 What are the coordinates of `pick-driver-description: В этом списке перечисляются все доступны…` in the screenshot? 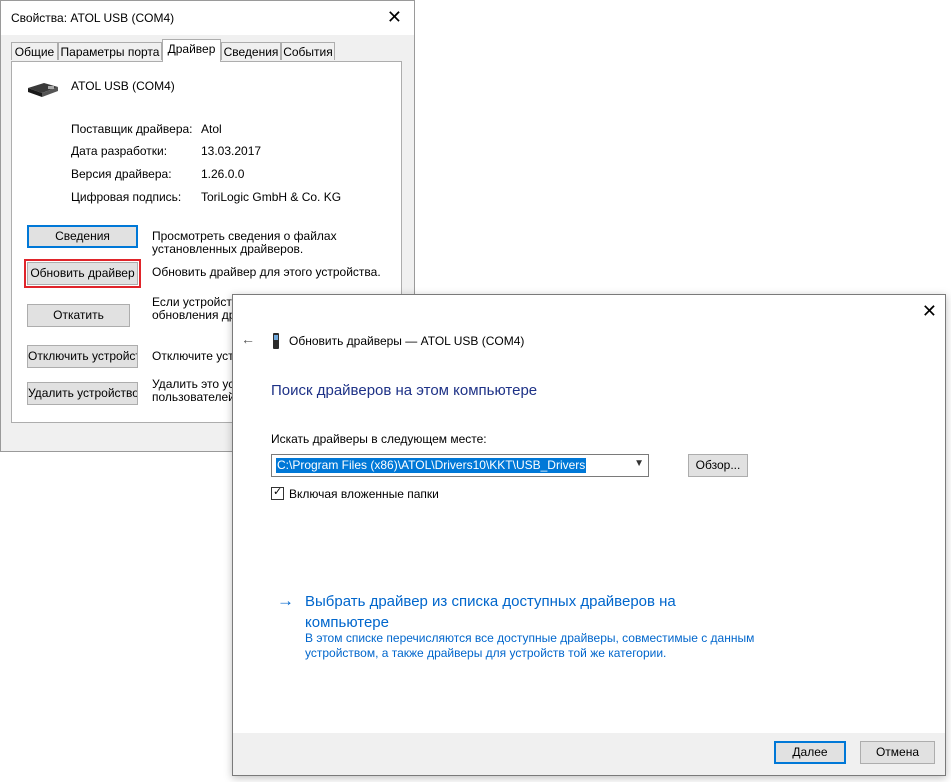 It's located at (555, 646).